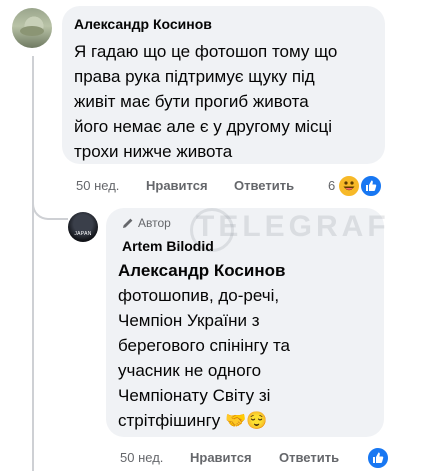 Image resolution: width=426 pixels, height=473 pixels. What do you see at coordinates (154, 223) in the screenshot?
I see `badge-label: Автор` at bounding box center [154, 223].